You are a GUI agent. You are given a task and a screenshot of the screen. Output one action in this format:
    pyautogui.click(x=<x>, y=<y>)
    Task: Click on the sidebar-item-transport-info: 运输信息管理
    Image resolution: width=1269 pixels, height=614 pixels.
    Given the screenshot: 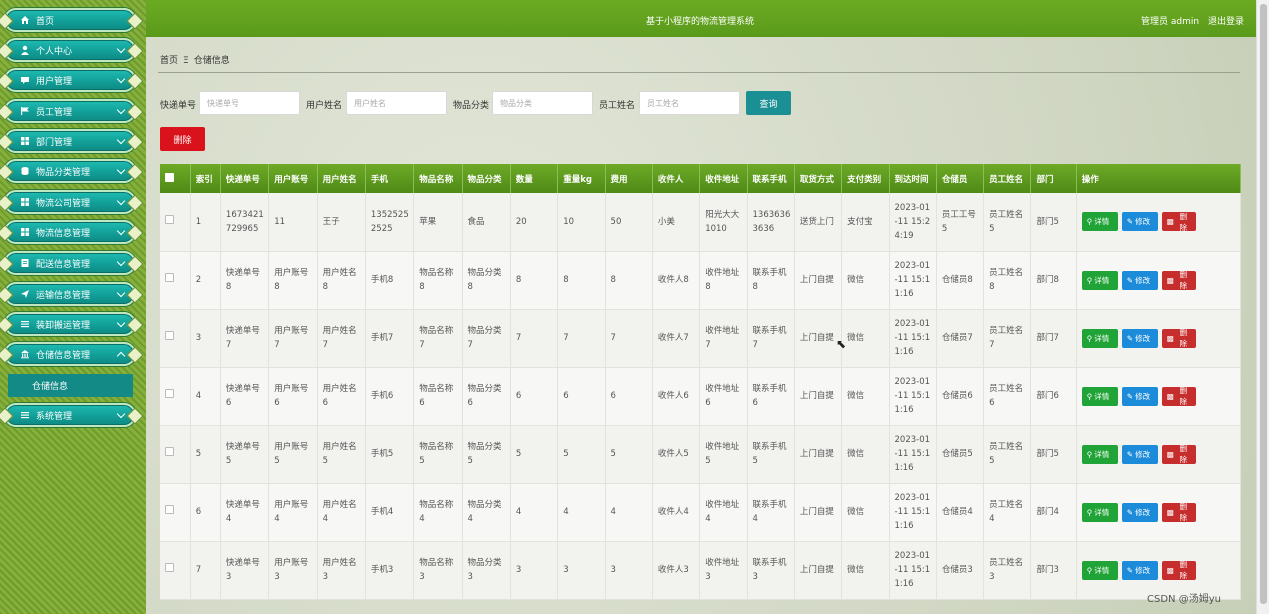 What is the action you would take?
    pyautogui.click(x=70, y=294)
    